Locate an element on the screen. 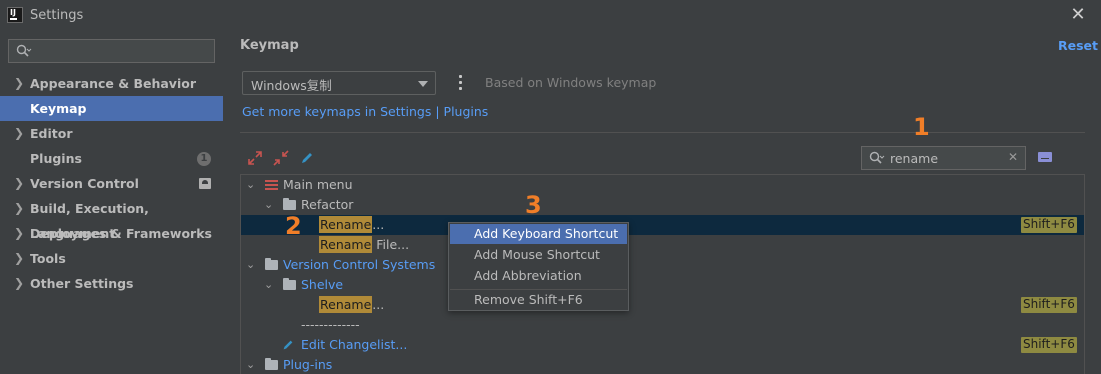 The image size is (1101, 374). divider is located at coordinates (662, 132).